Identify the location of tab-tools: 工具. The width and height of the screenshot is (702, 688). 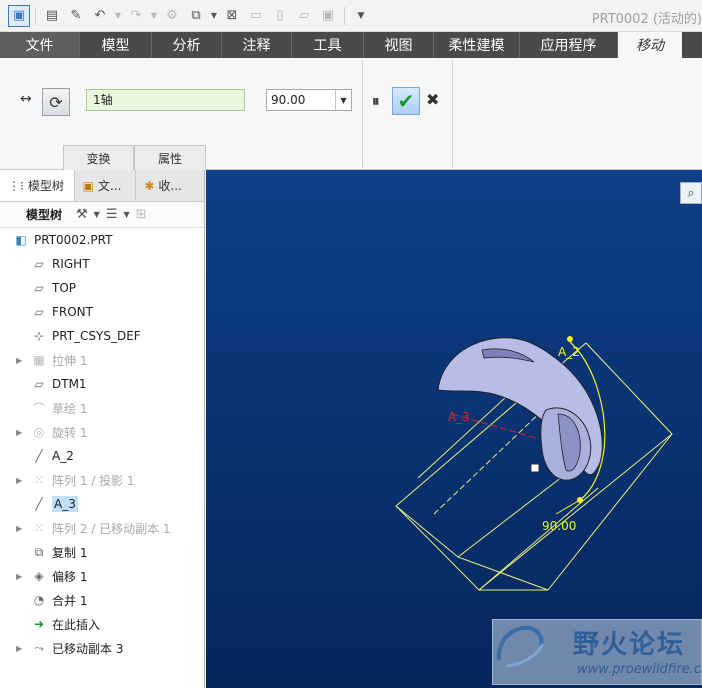
(328, 45).